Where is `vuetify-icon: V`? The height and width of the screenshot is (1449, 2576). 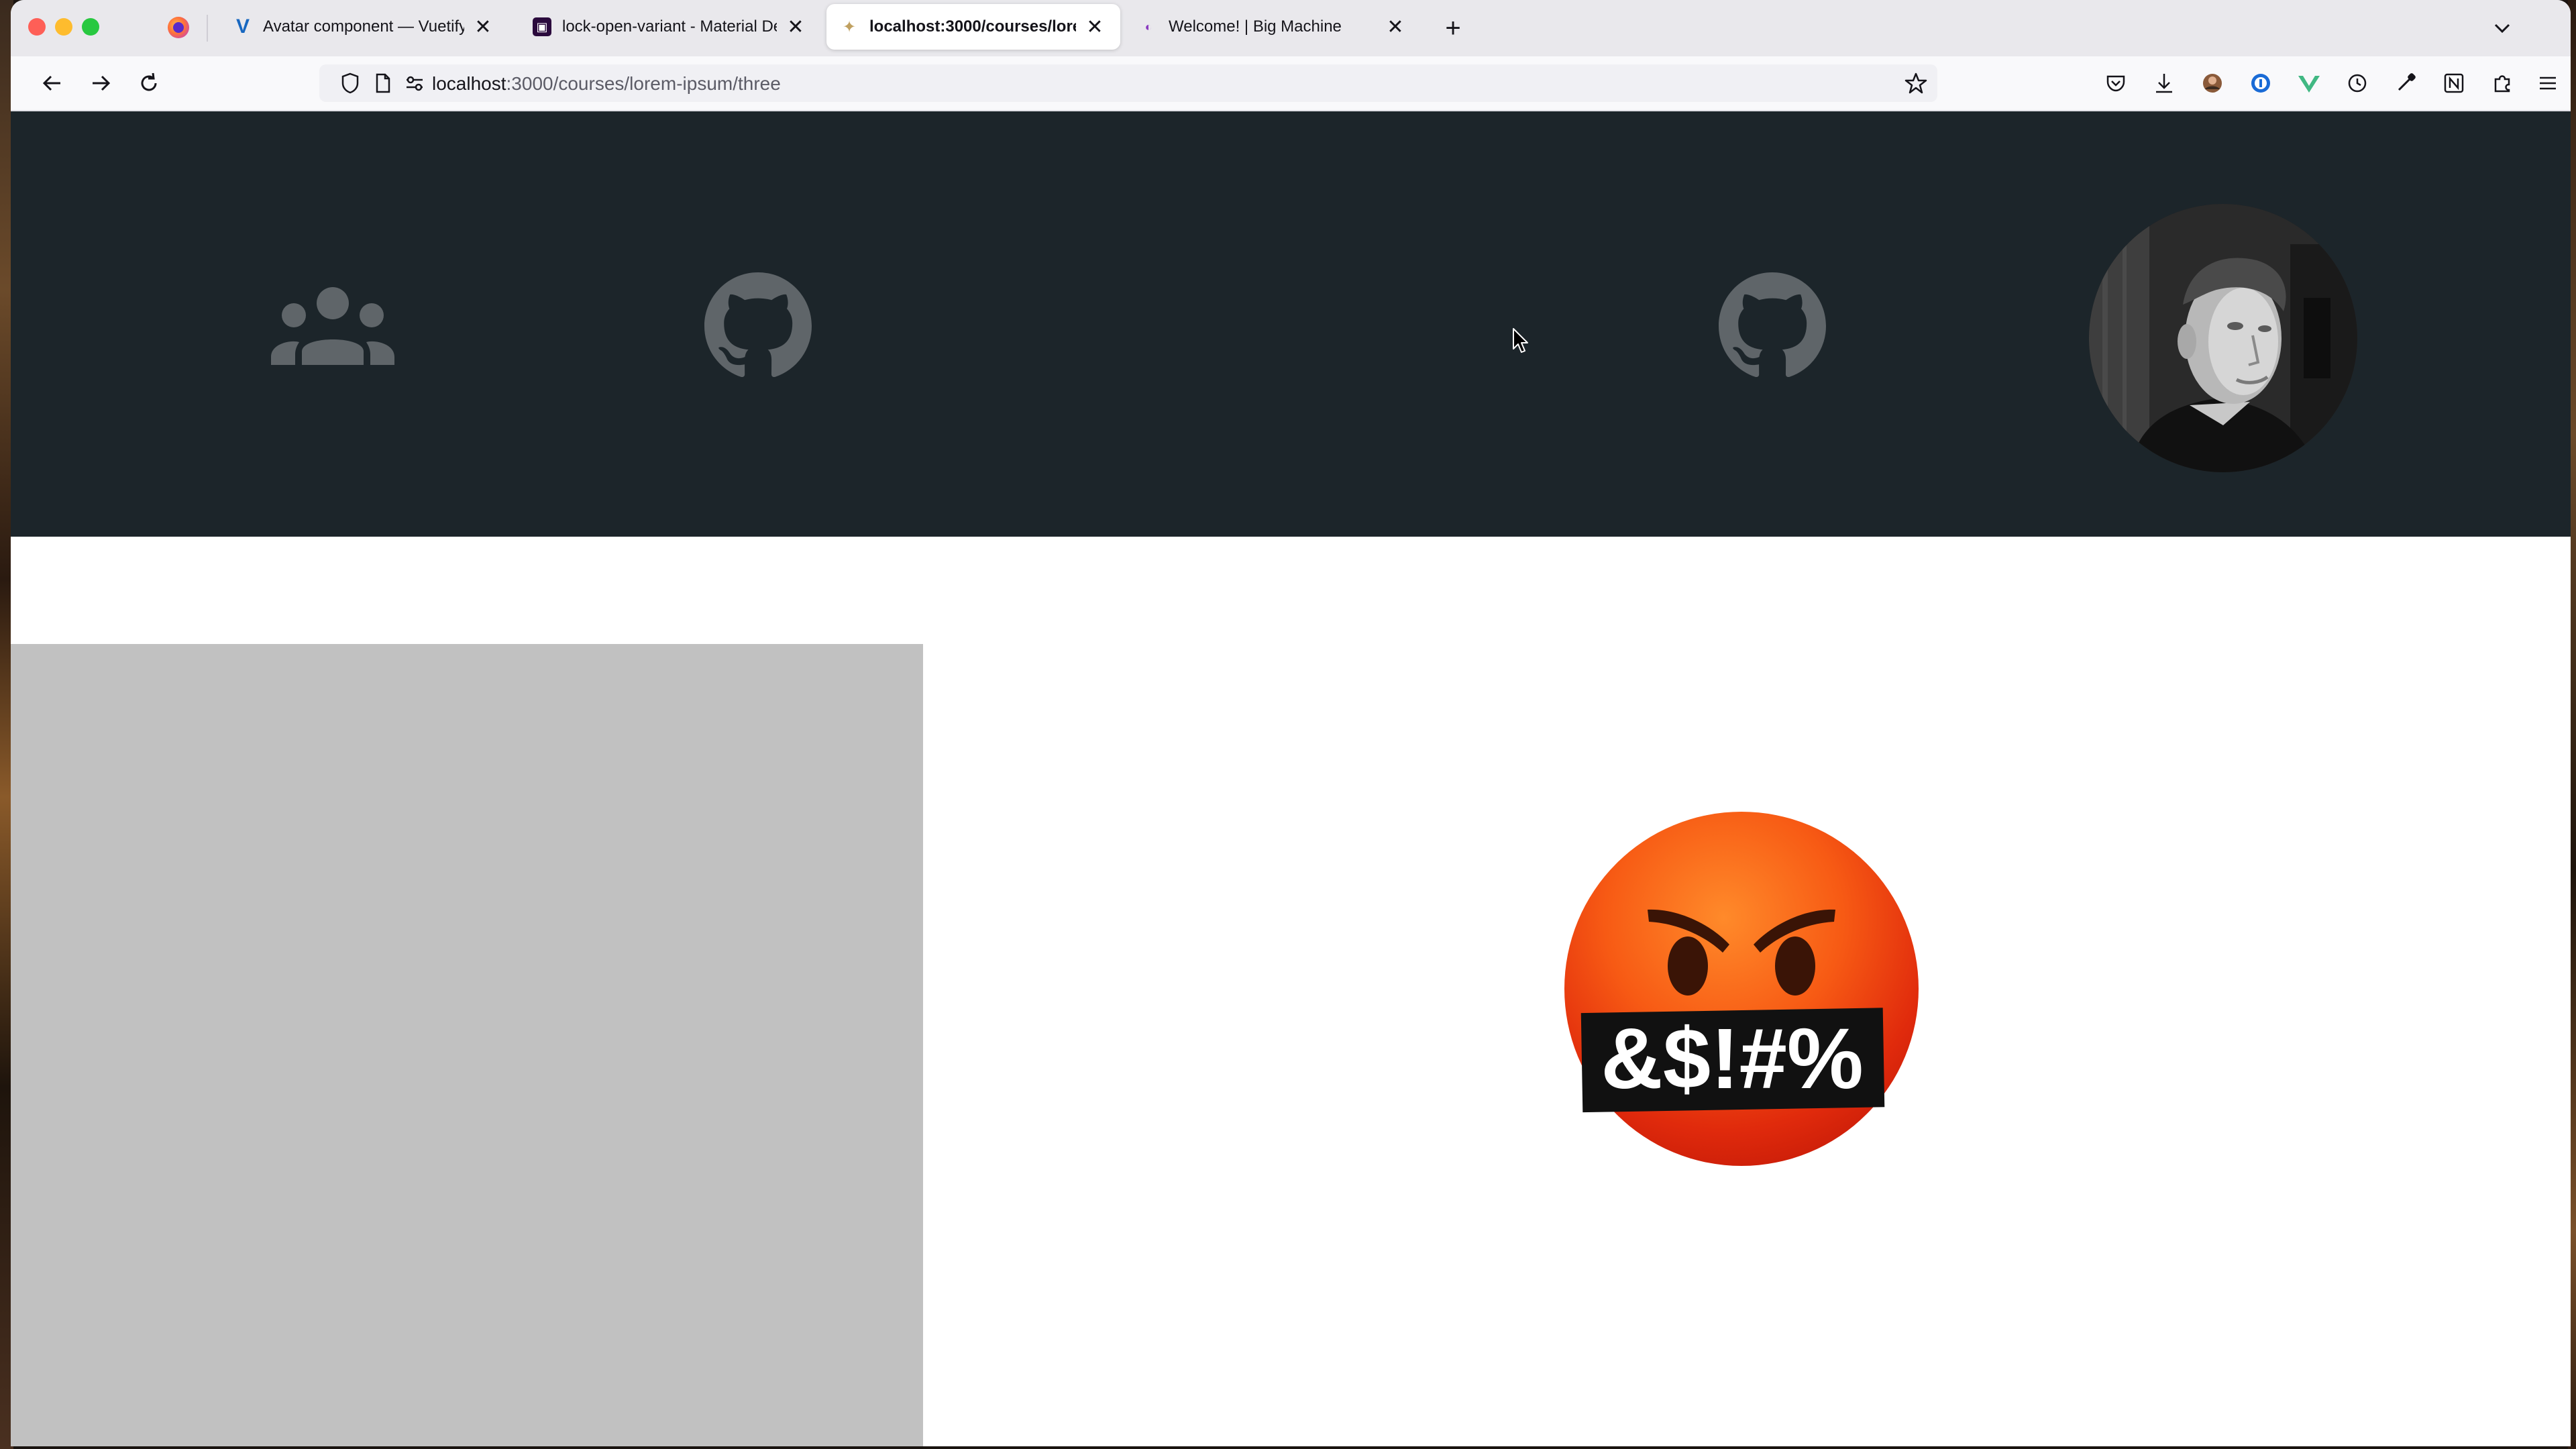
vuetify-icon: V is located at coordinates (242, 26).